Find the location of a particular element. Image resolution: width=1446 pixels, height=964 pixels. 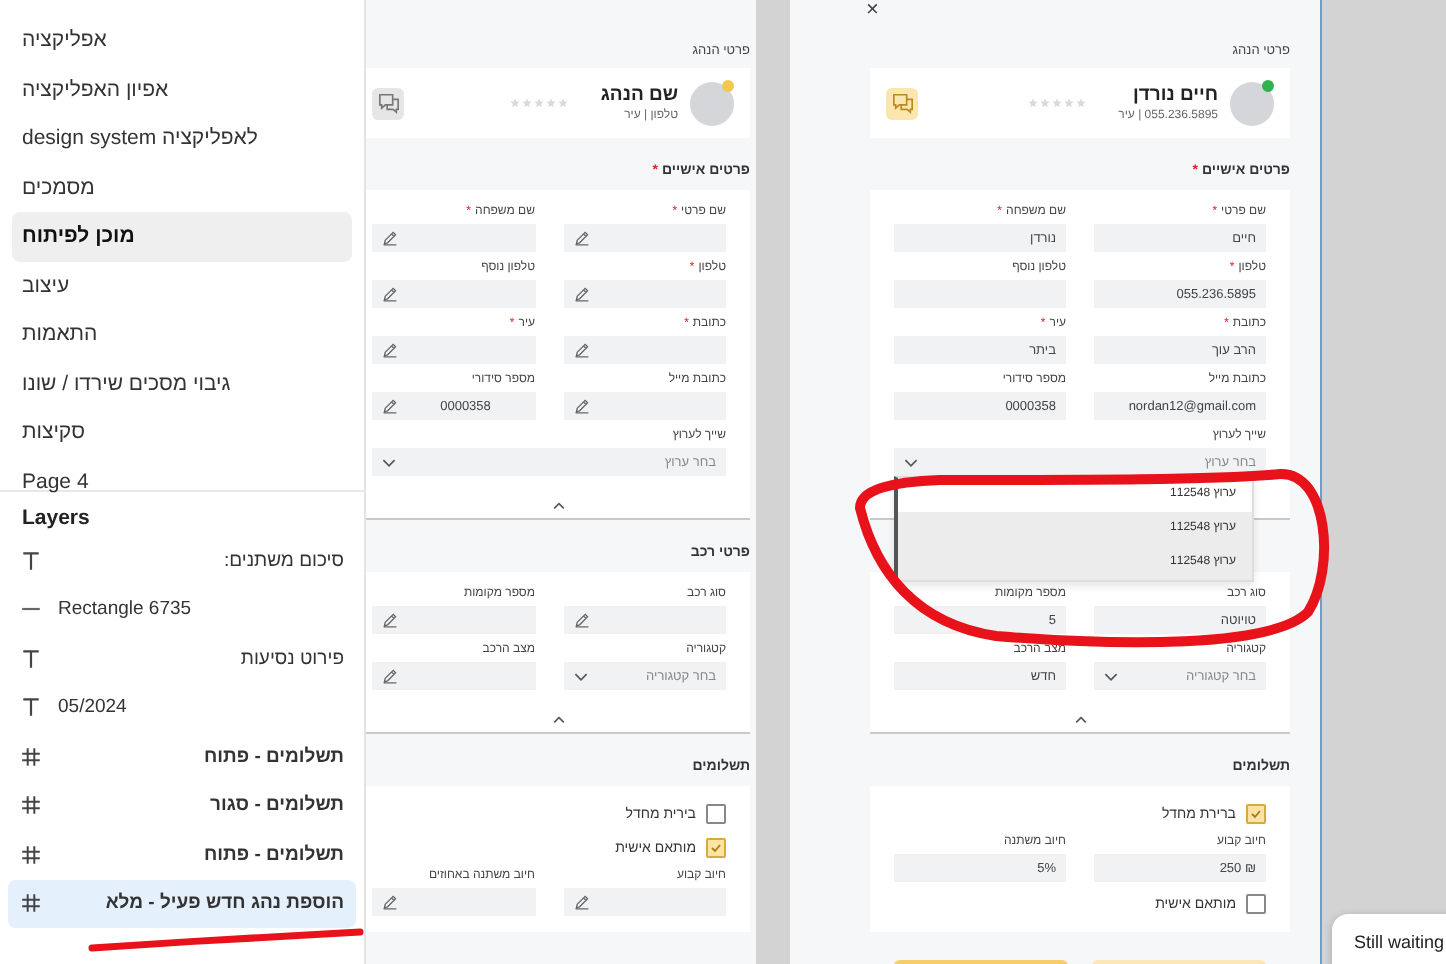

layer-item: הוספת נהג חדש פעיל - מלא is located at coordinates (182, 903).